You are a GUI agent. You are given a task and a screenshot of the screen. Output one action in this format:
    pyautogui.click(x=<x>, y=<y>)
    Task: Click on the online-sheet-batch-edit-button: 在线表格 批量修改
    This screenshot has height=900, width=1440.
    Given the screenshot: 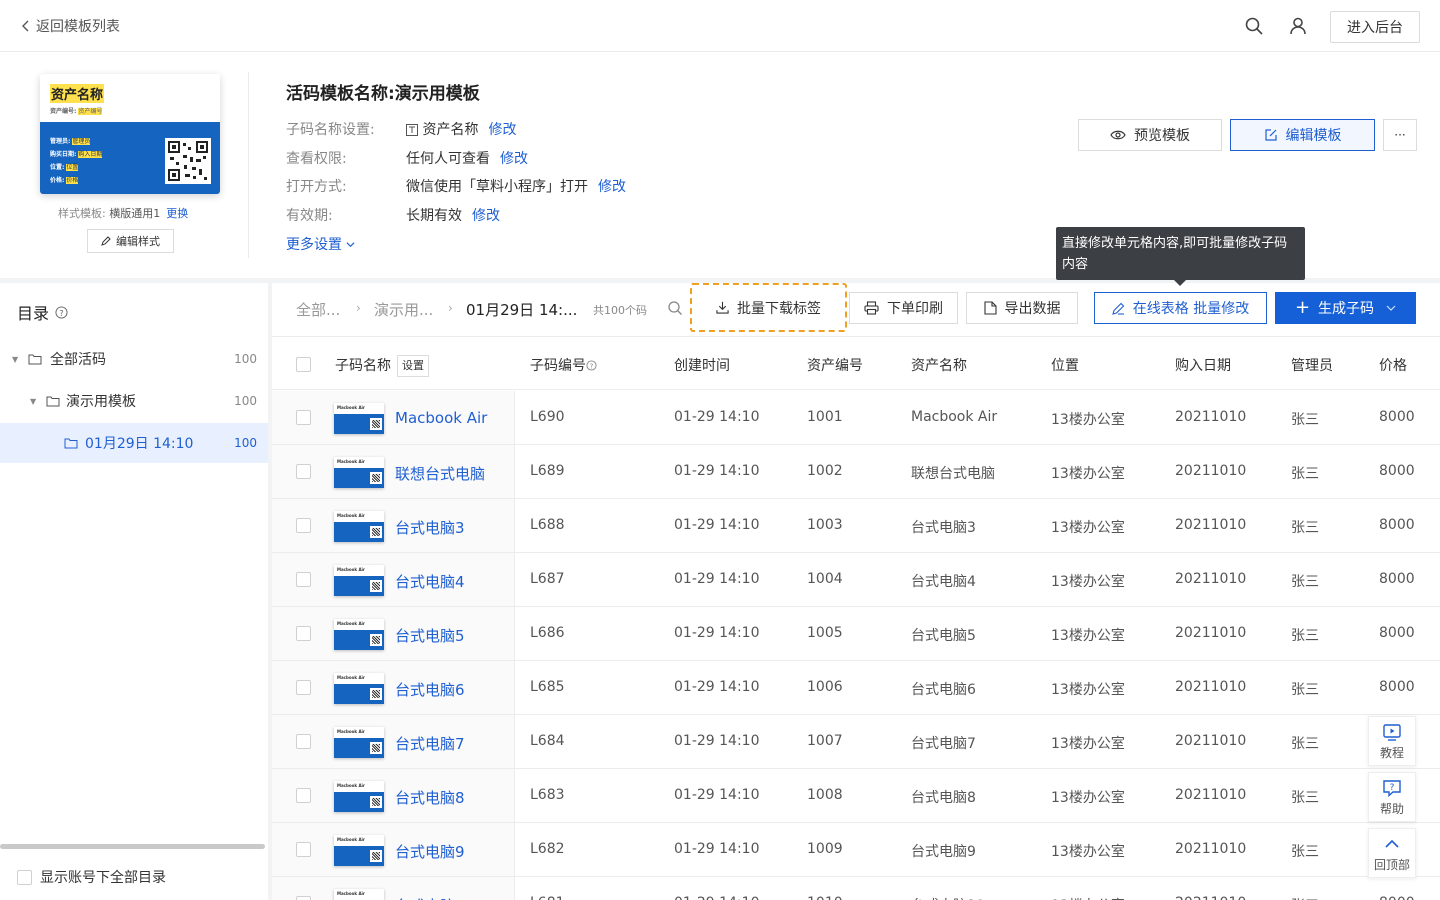 What is the action you would take?
    pyautogui.click(x=1180, y=308)
    